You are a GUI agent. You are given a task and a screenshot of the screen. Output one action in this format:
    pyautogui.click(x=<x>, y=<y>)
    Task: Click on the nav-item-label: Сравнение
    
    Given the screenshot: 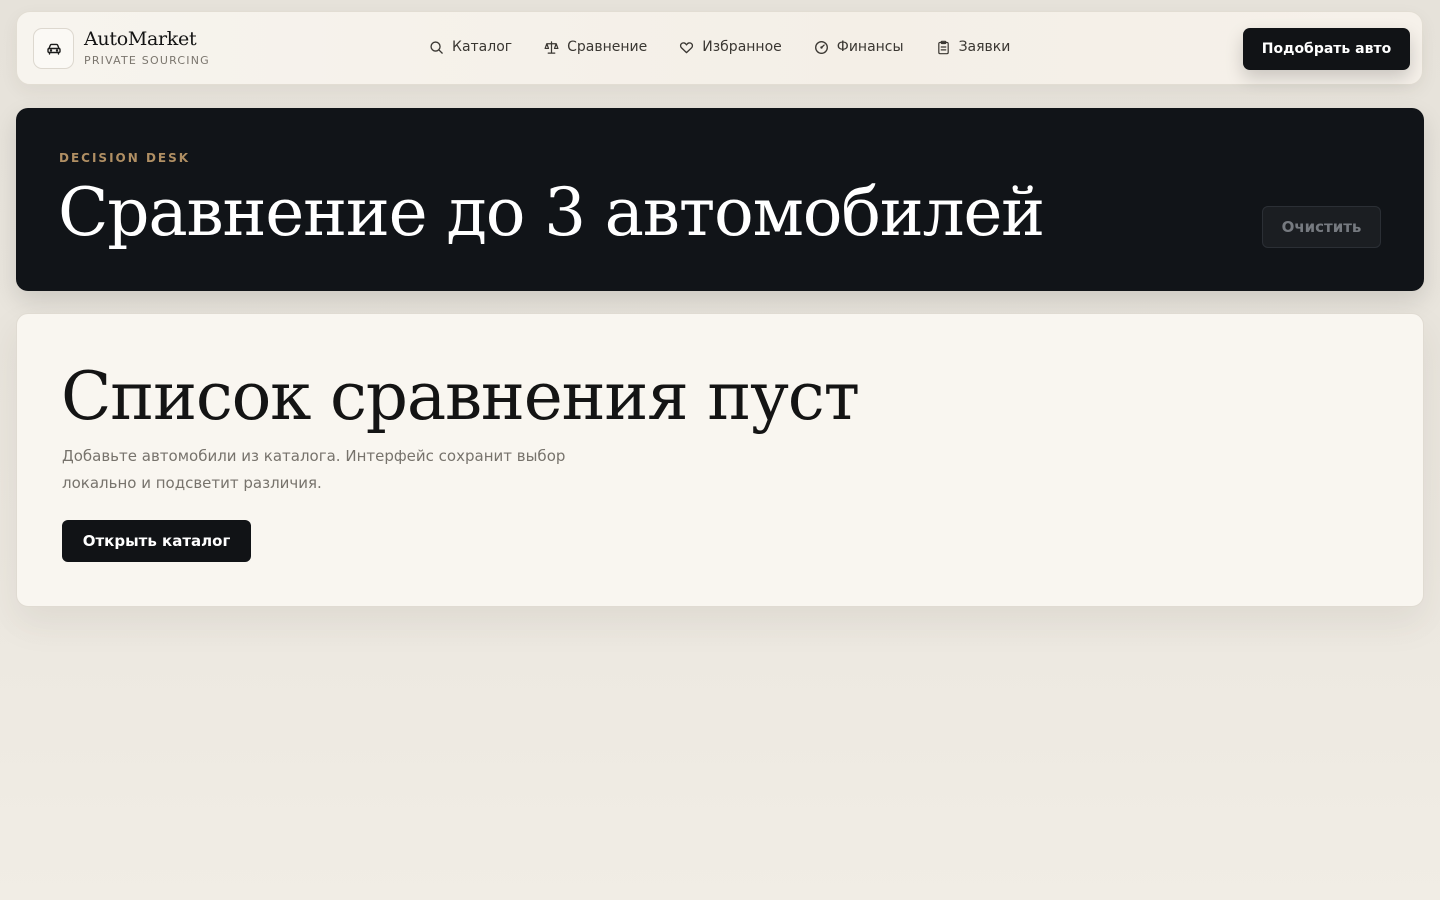 What is the action you would take?
    pyautogui.click(x=607, y=47)
    